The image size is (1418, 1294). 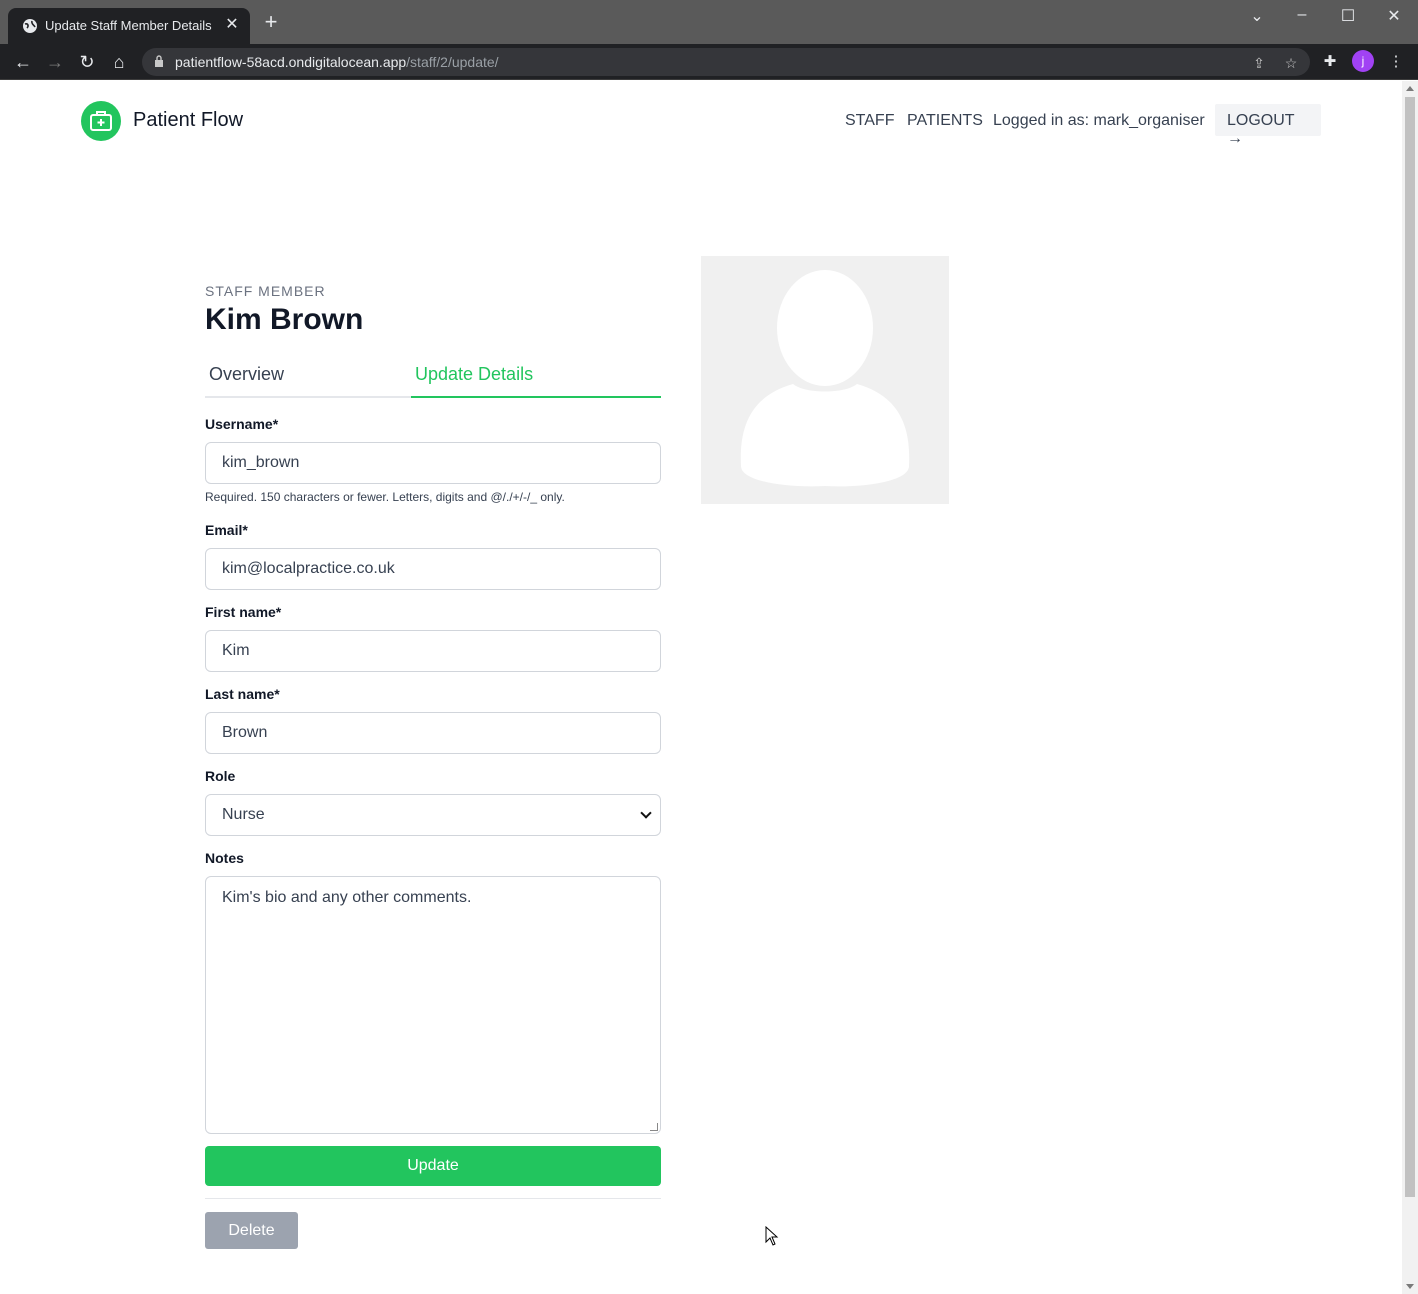 I want to click on new-tab-icon: +, so click(x=271, y=22).